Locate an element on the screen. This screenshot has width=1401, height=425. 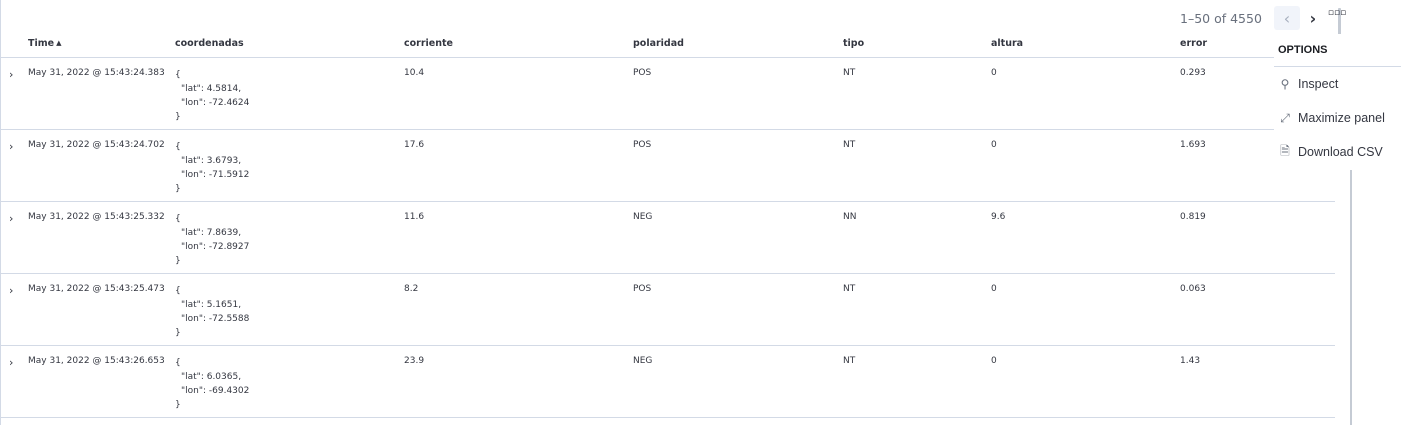
sort-ascending-icon: ▲ is located at coordinates (58, 43).